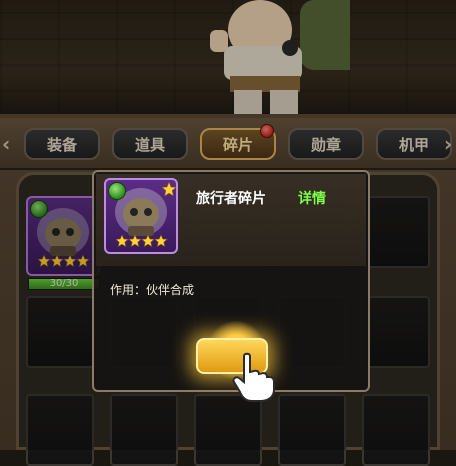 This screenshot has width=456, height=466. What do you see at coordinates (117, 191) in the screenshot?
I see `element-badge-icon` at bounding box center [117, 191].